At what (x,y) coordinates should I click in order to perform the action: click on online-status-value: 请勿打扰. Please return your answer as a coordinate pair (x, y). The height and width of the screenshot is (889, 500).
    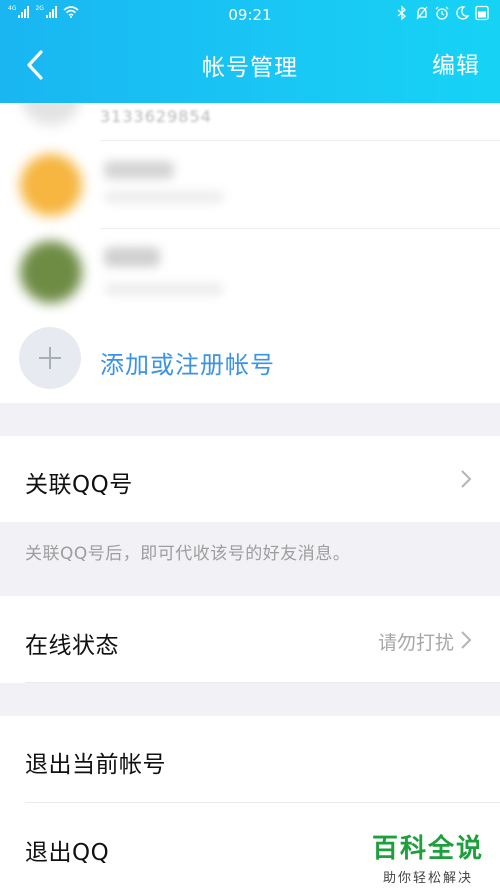
    Looking at the image, I should click on (415, 643).